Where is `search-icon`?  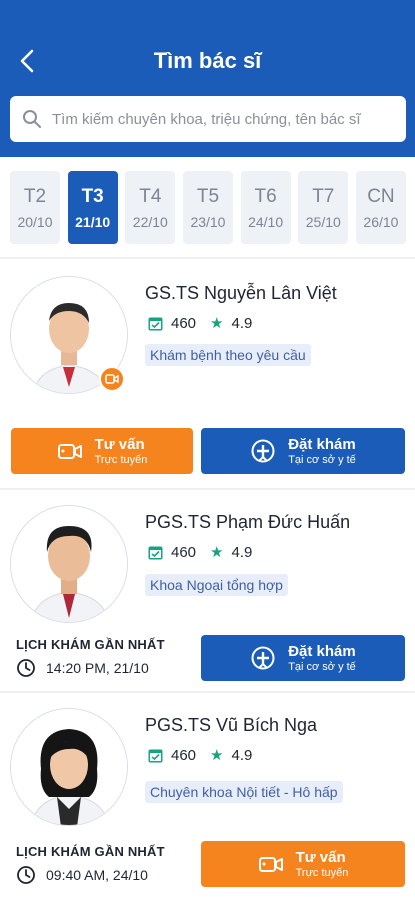
search-icon is located at coordinates (33, 119).